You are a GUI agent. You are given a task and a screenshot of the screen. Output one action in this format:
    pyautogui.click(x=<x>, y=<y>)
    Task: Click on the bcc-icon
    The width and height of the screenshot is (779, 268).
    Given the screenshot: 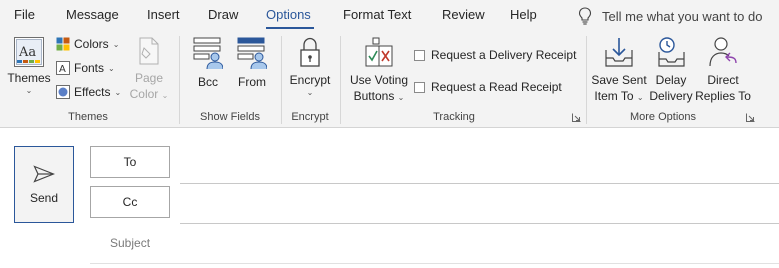 What is the action you would take?
    pyautogui.click(x=208, y=53)
    